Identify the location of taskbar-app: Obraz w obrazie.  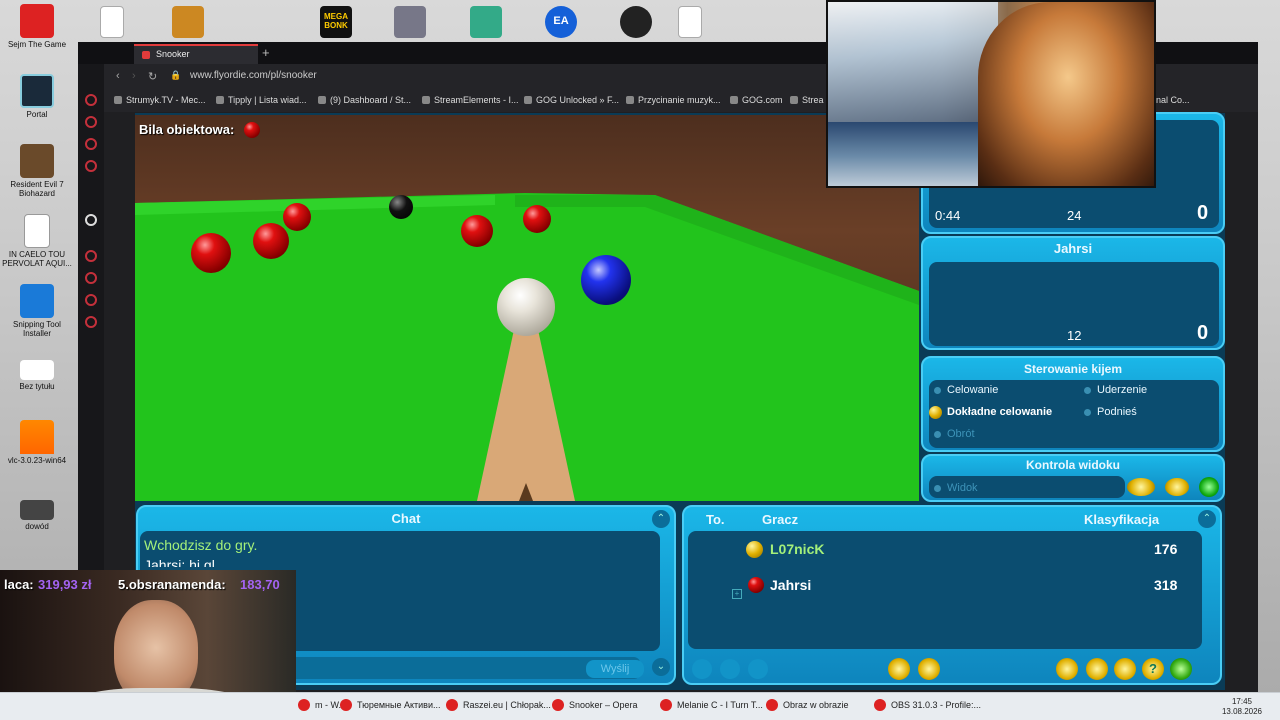
(807, 705).